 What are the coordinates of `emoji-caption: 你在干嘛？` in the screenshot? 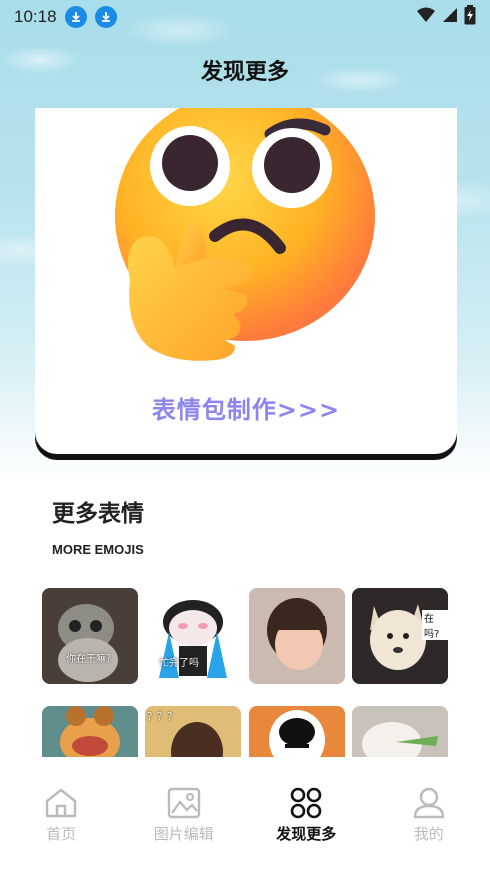 It's located at (91, 659).